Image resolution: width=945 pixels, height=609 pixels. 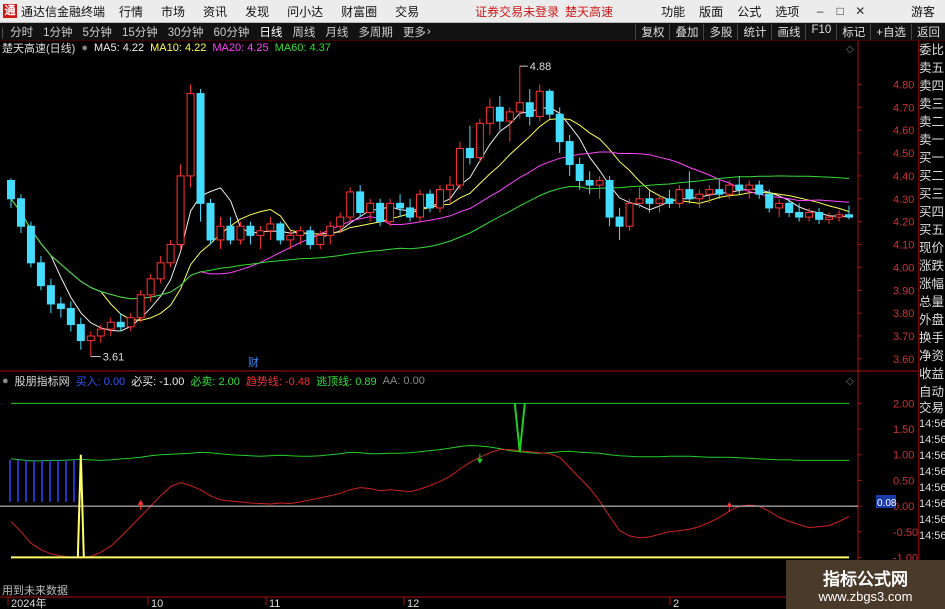 What do you see at coordinates (932, 230) in the screenshot?
I see `quote-row: 买五` at bounding box center [932, 230].